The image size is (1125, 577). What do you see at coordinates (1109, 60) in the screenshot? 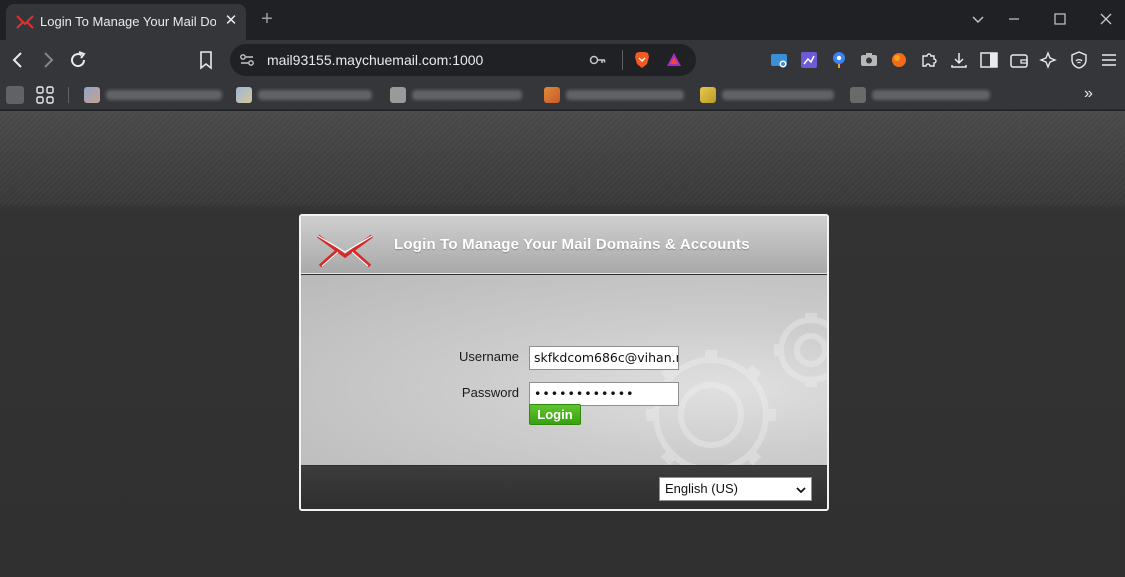
I see `menu-hamburger-icon` at bounding box center [1109, 60].